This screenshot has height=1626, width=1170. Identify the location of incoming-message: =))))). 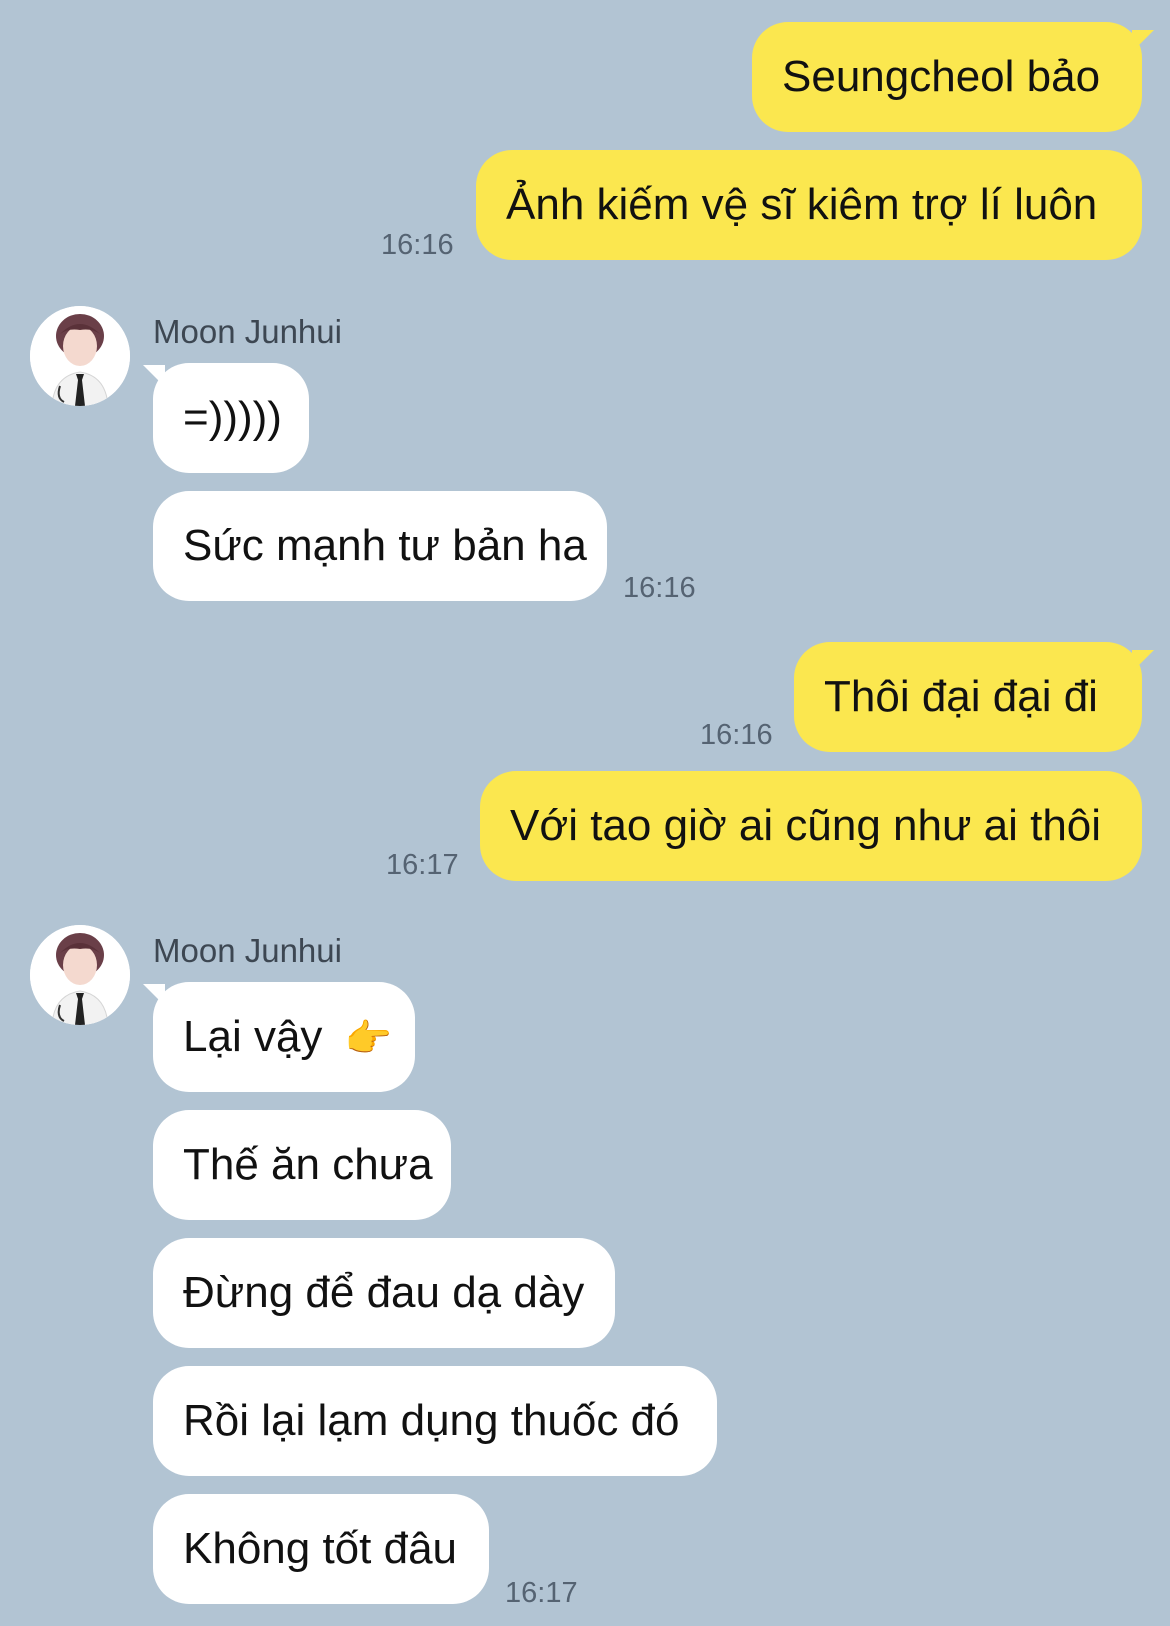
(231, 418).